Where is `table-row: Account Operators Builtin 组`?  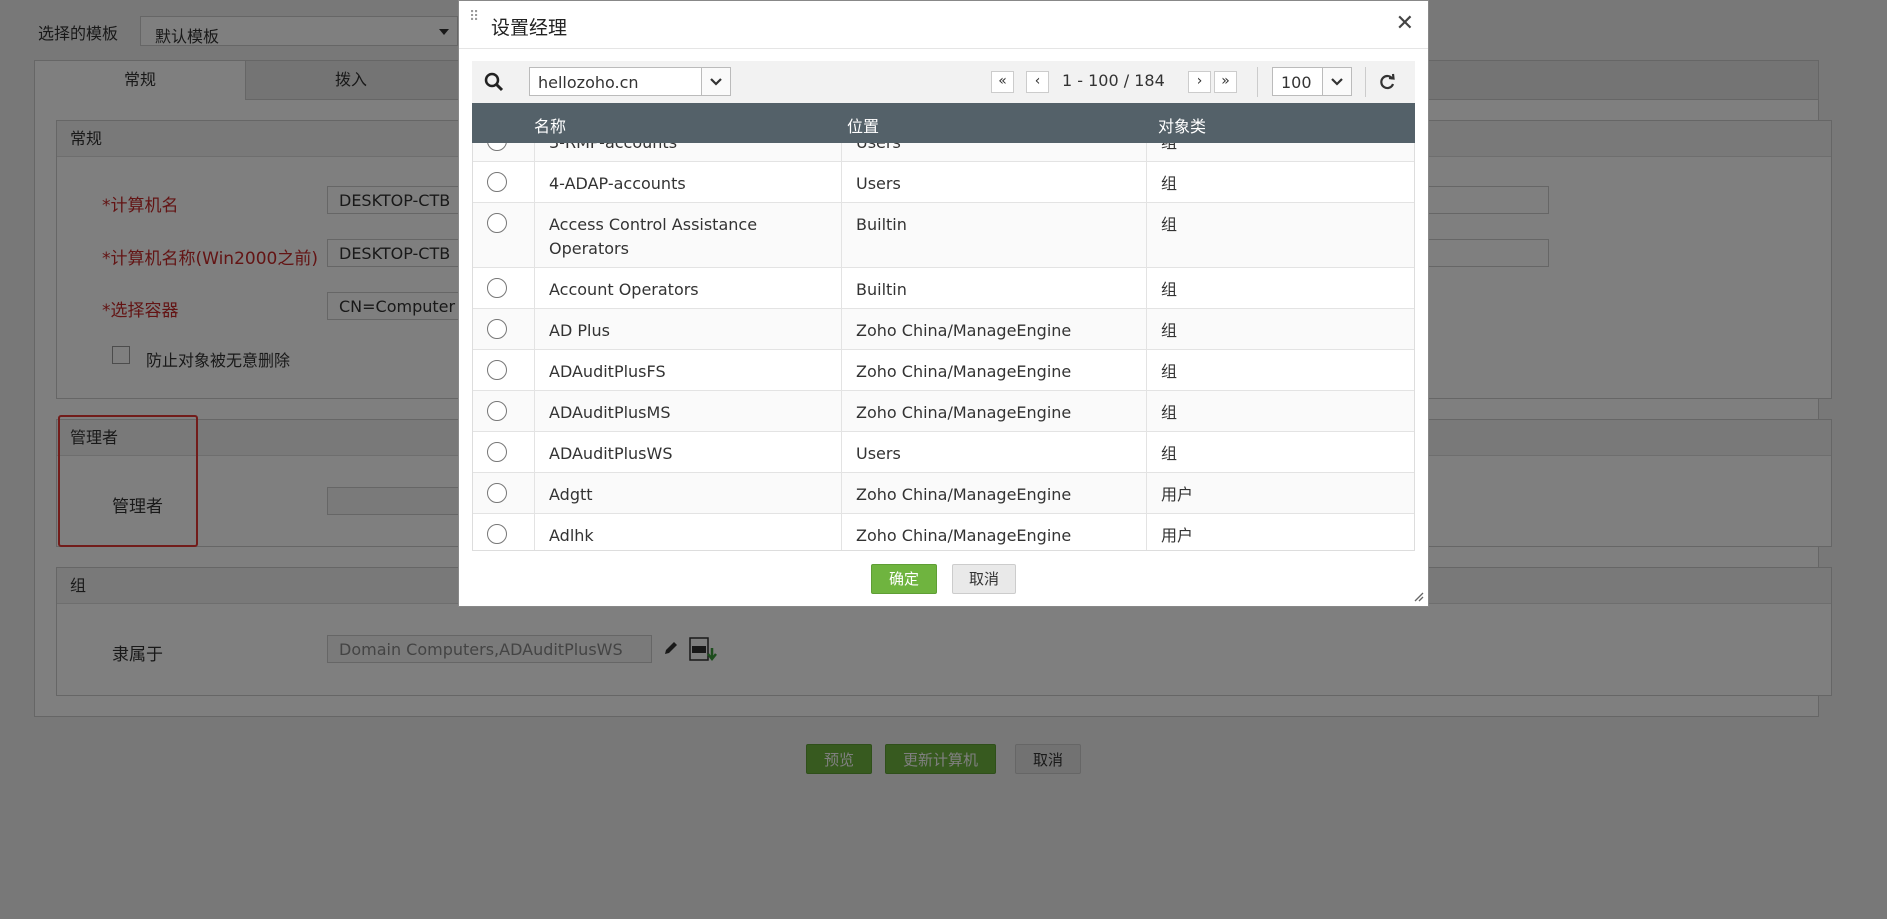 table-row: Account Operators Builtin 组 is located at coordinates (943, 288).